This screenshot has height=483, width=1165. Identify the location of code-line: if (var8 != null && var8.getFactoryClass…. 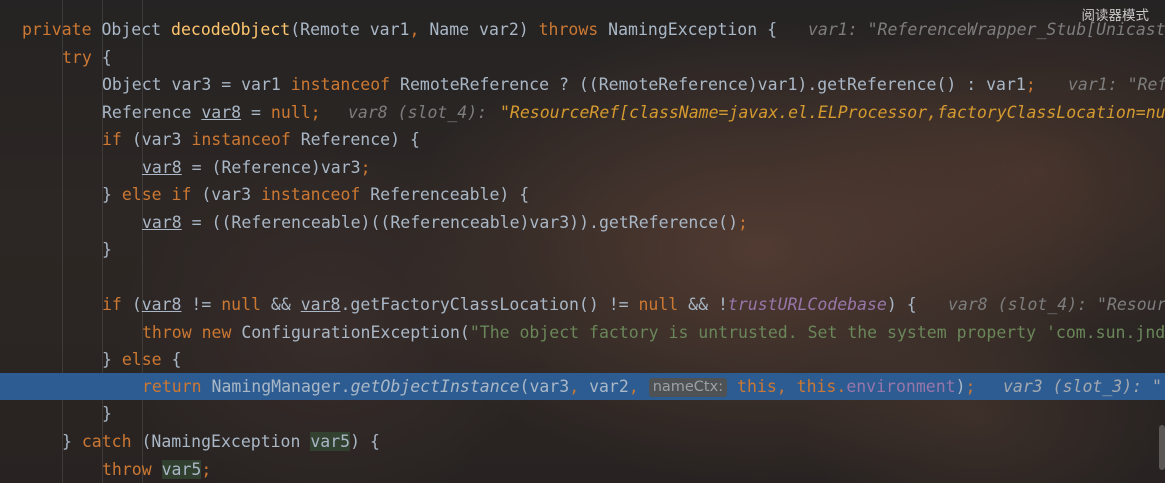
(582, 304).